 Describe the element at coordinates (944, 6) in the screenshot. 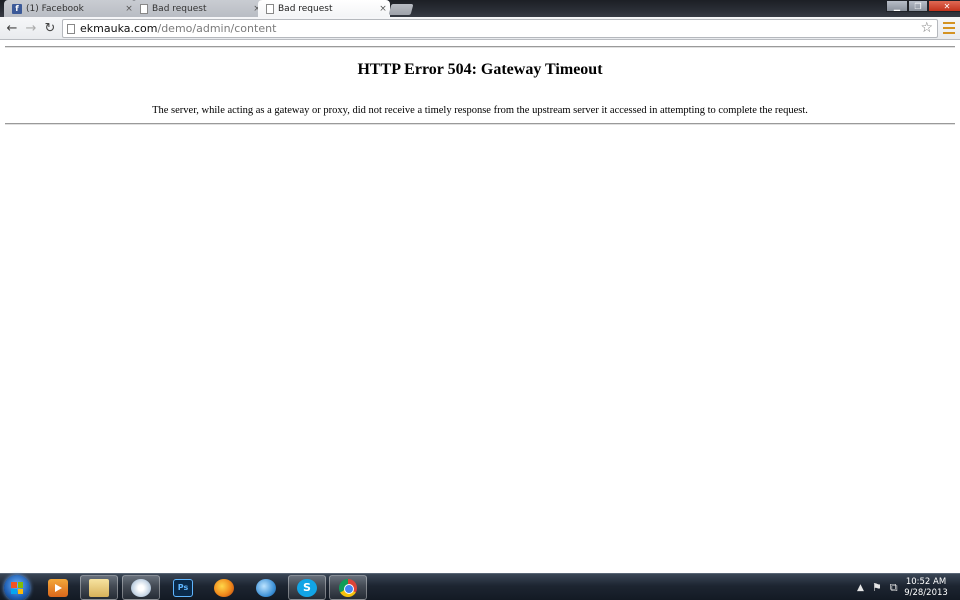

I see `close-window-button: ✕` at that location.